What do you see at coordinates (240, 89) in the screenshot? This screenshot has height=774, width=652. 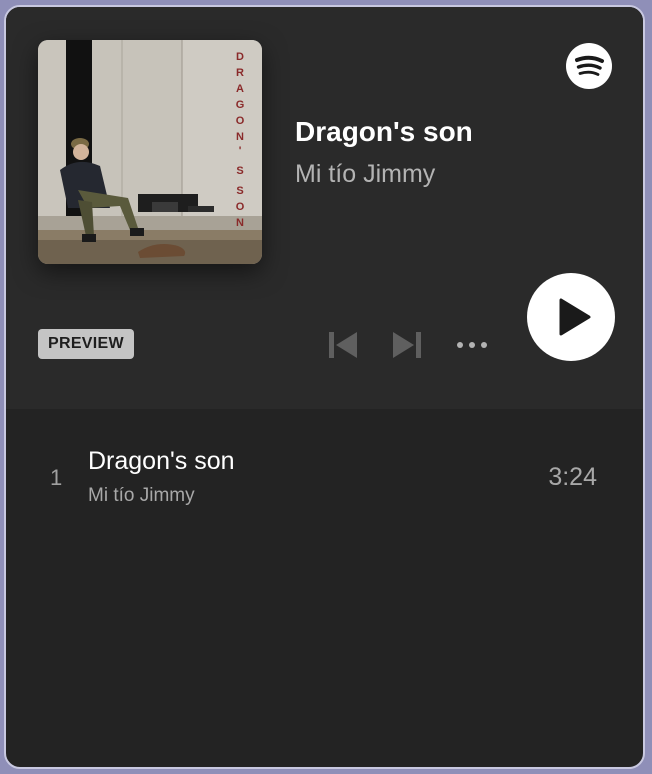 I see `svg-text: A` at bounding box center [240, 89].